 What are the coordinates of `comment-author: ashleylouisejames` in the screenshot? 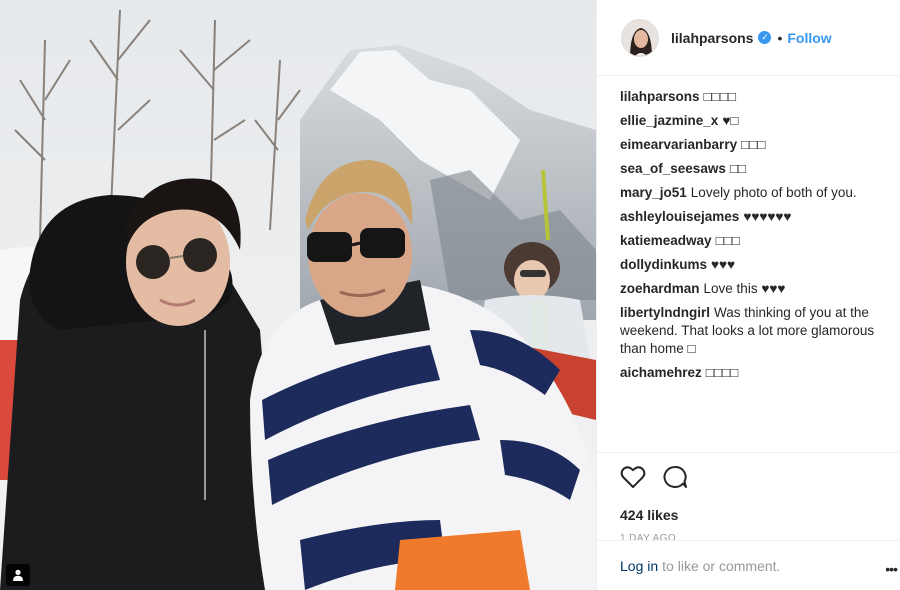 It's located at (679, 216).